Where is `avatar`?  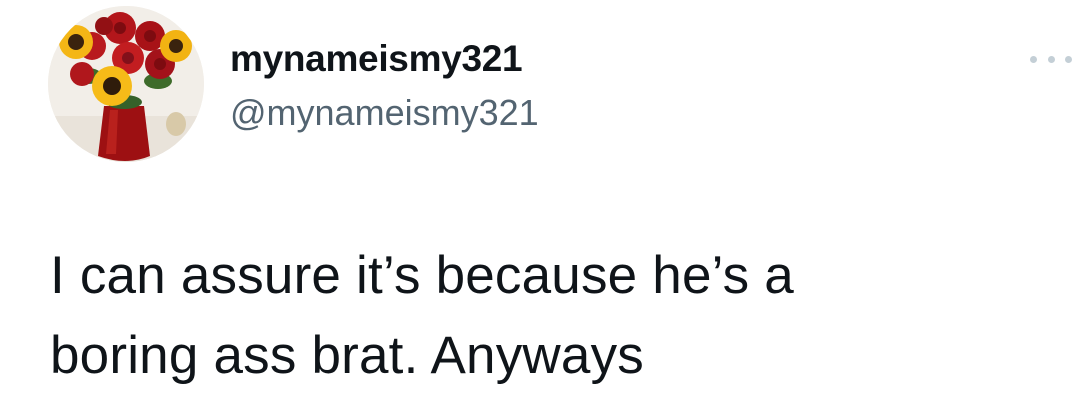
avatar is located at coordinates (126, 84).